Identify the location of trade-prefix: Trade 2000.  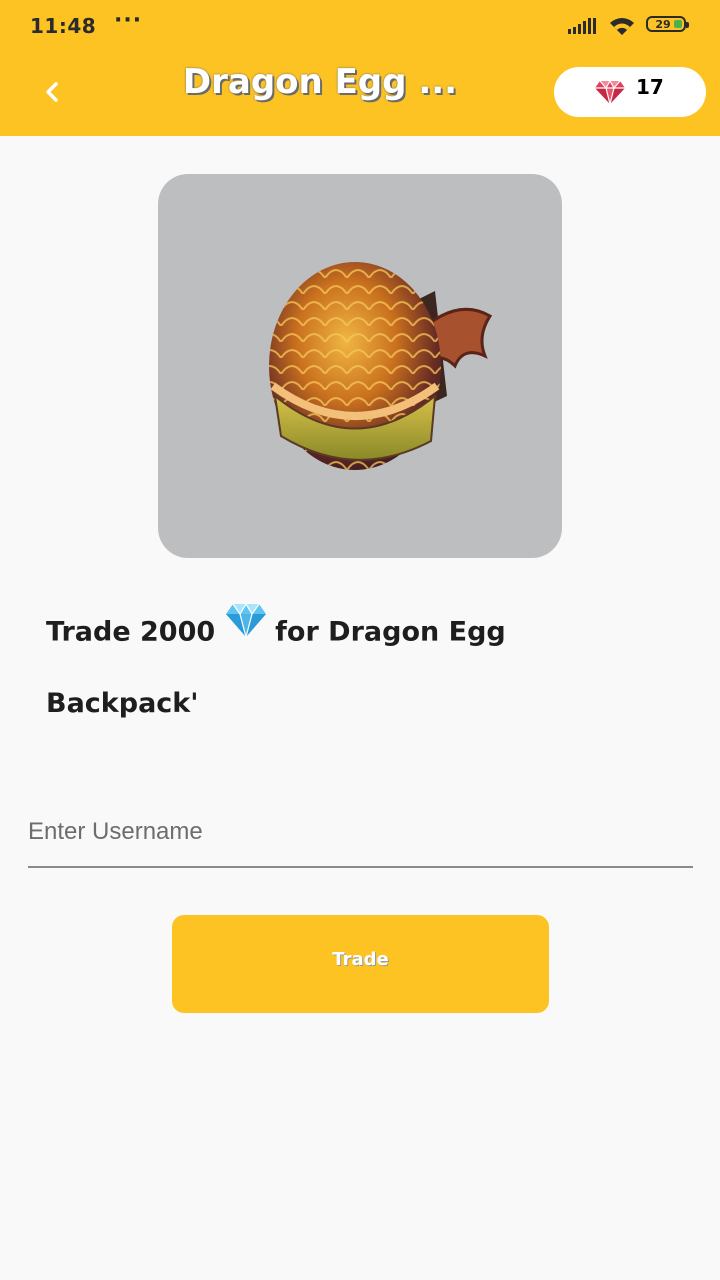
(131, 632).